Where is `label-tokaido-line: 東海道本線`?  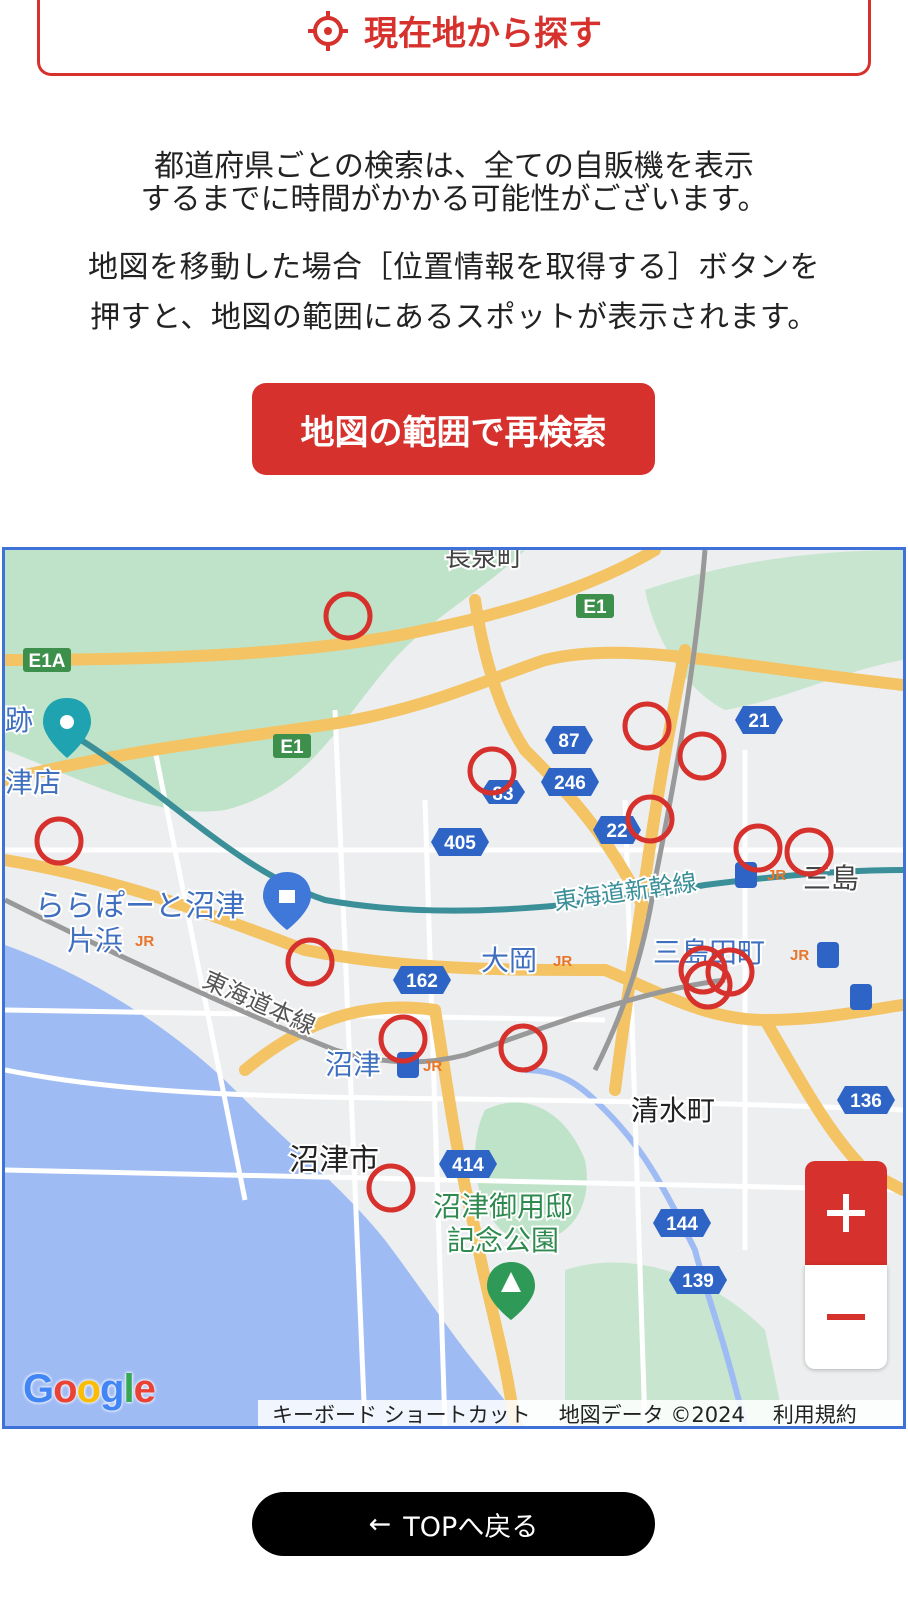
label-tokaido-line: 東海道本線 is located at coordinates (259, 1003).